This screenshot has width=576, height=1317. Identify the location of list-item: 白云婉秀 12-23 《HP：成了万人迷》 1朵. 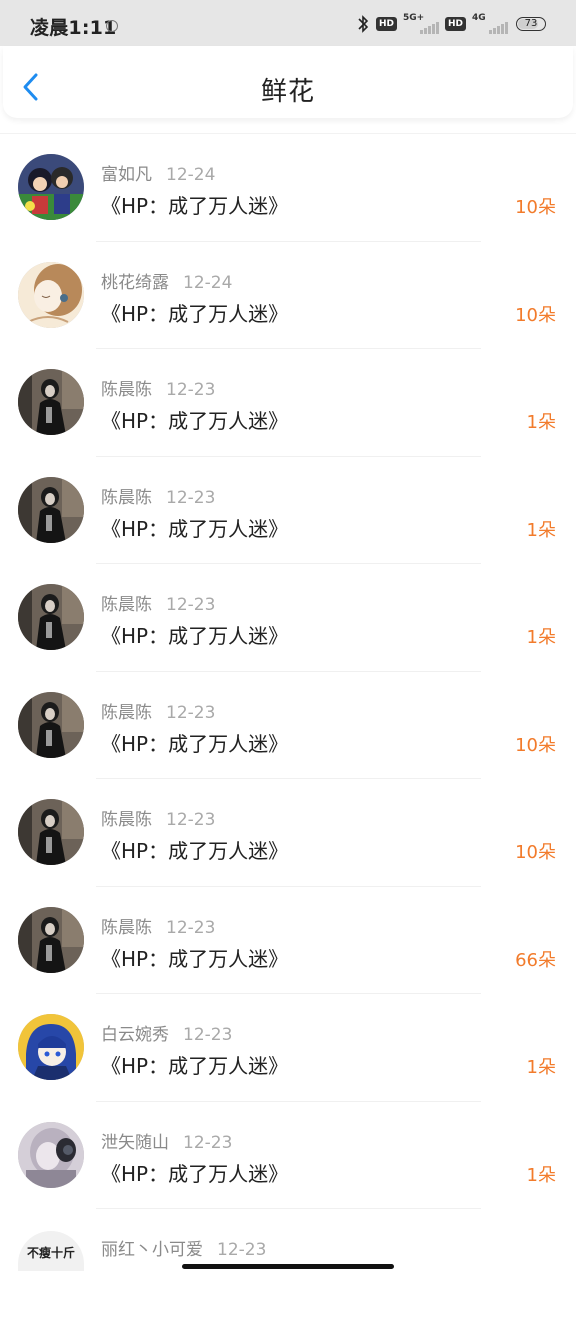
(288, 1048).